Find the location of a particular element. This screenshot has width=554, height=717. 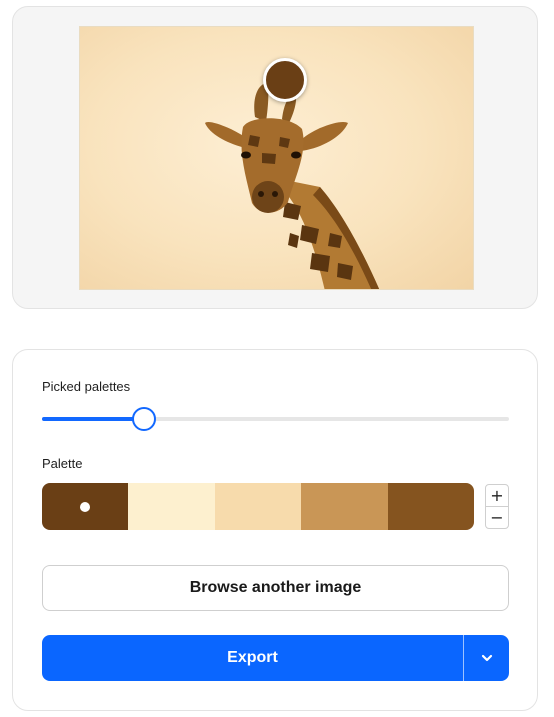

palette-bar is located at coordinates (258, 506).